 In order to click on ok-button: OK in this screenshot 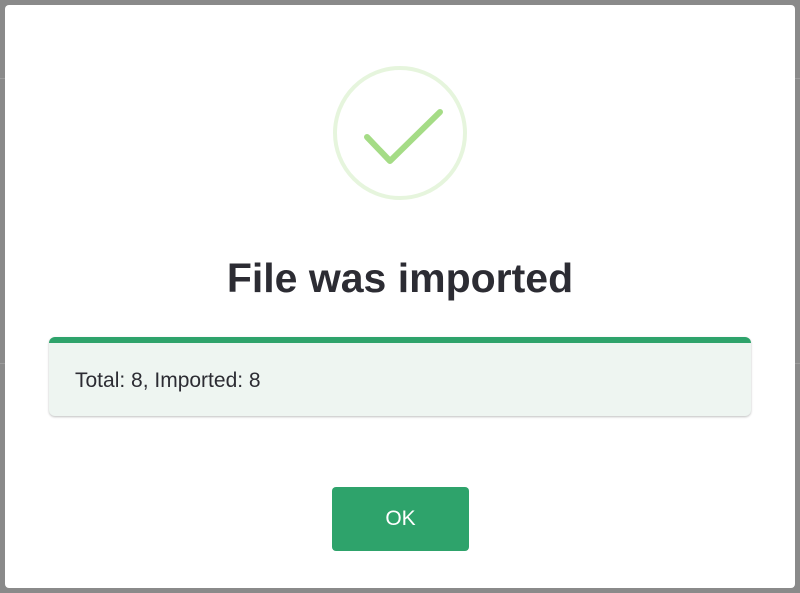, I will do `click(400, 519)`.